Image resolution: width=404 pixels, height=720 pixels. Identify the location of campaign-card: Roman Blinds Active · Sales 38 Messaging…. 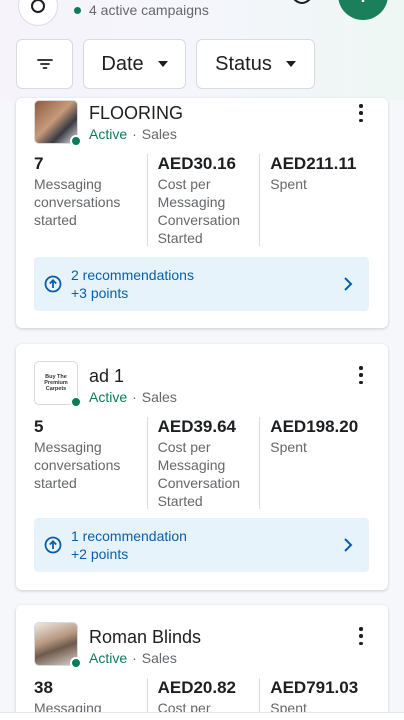
(202, 662).